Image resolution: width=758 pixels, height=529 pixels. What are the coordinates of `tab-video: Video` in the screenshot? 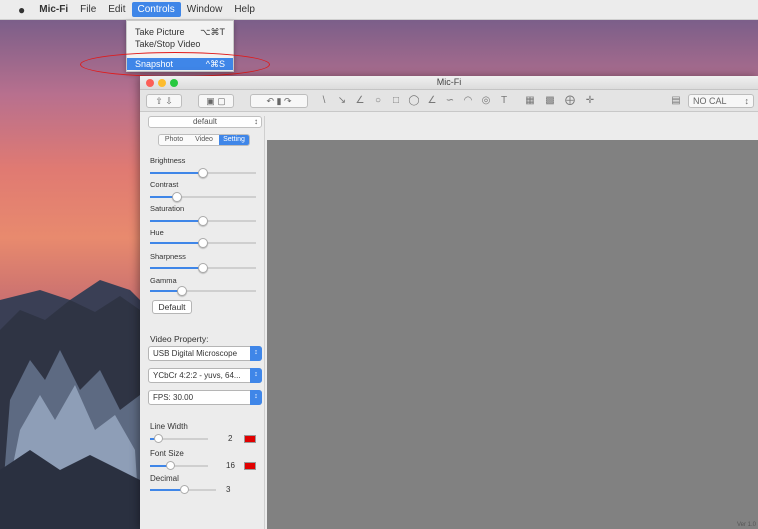 It's located at (204, 140).